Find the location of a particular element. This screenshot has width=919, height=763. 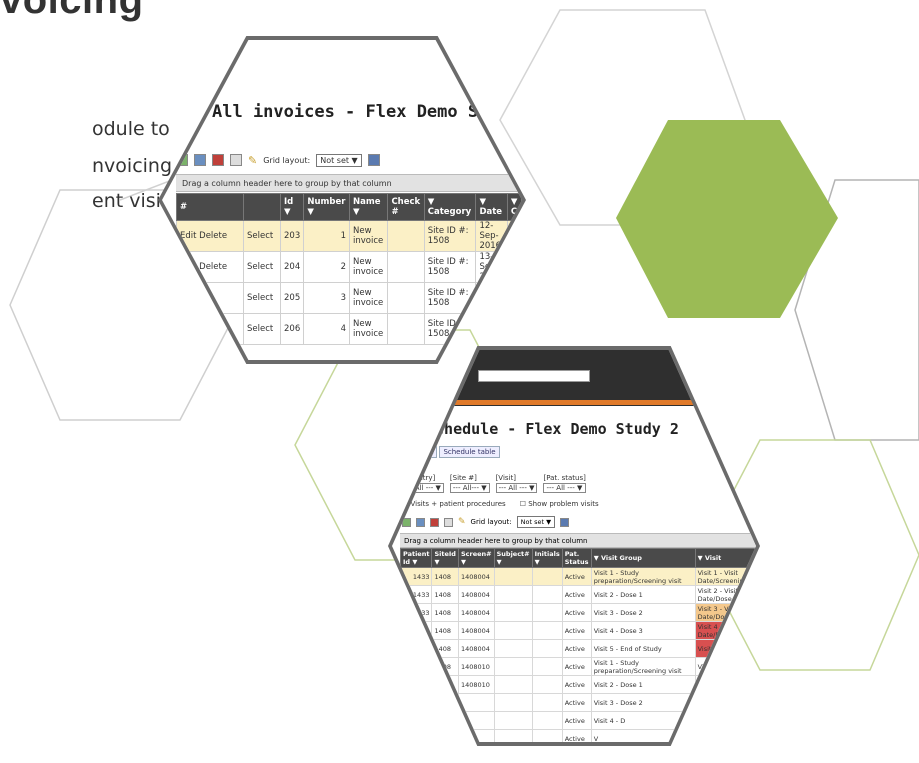

col-header: ▼ Visit Group is located at coordinates (643, 558).